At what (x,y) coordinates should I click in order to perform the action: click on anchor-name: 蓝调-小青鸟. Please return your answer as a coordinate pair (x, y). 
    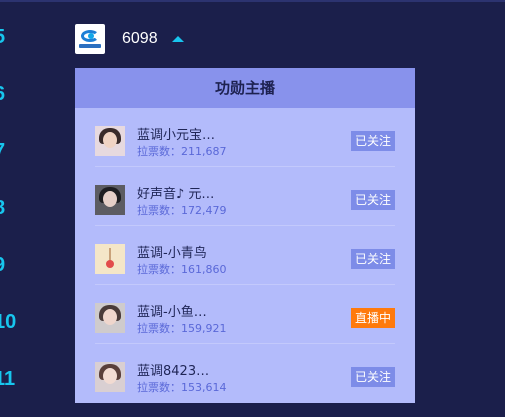
    Looking at the image, I should click on (172, 251).